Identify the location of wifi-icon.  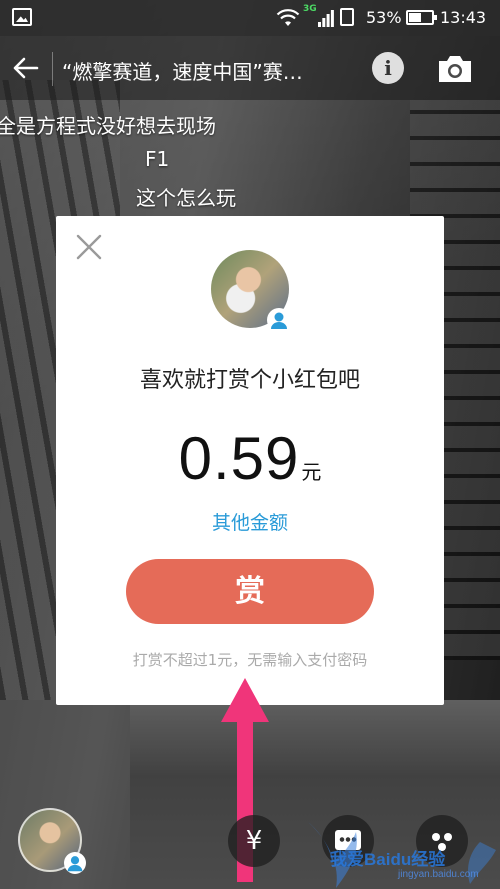
(288, 17).